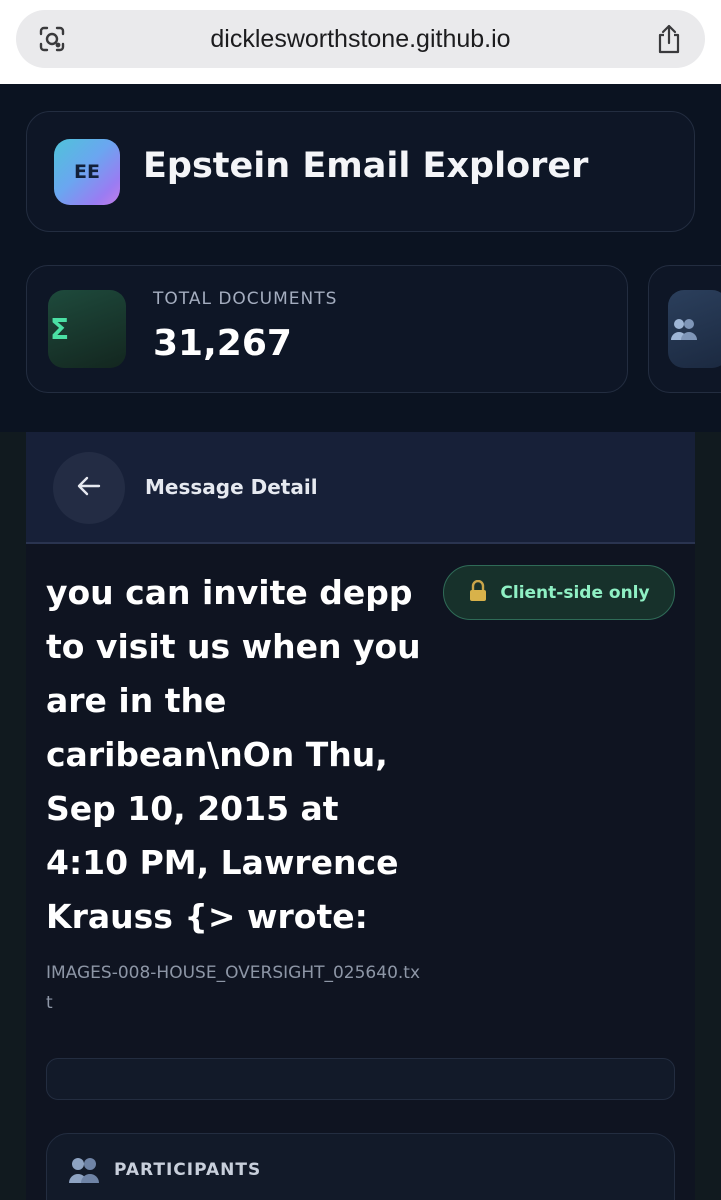 The image size is (721, 1200). Describe the element at coordinates (245, 299) in the screenshot. I see `stat-label: TOTAL DOCUMENTS` at that location.